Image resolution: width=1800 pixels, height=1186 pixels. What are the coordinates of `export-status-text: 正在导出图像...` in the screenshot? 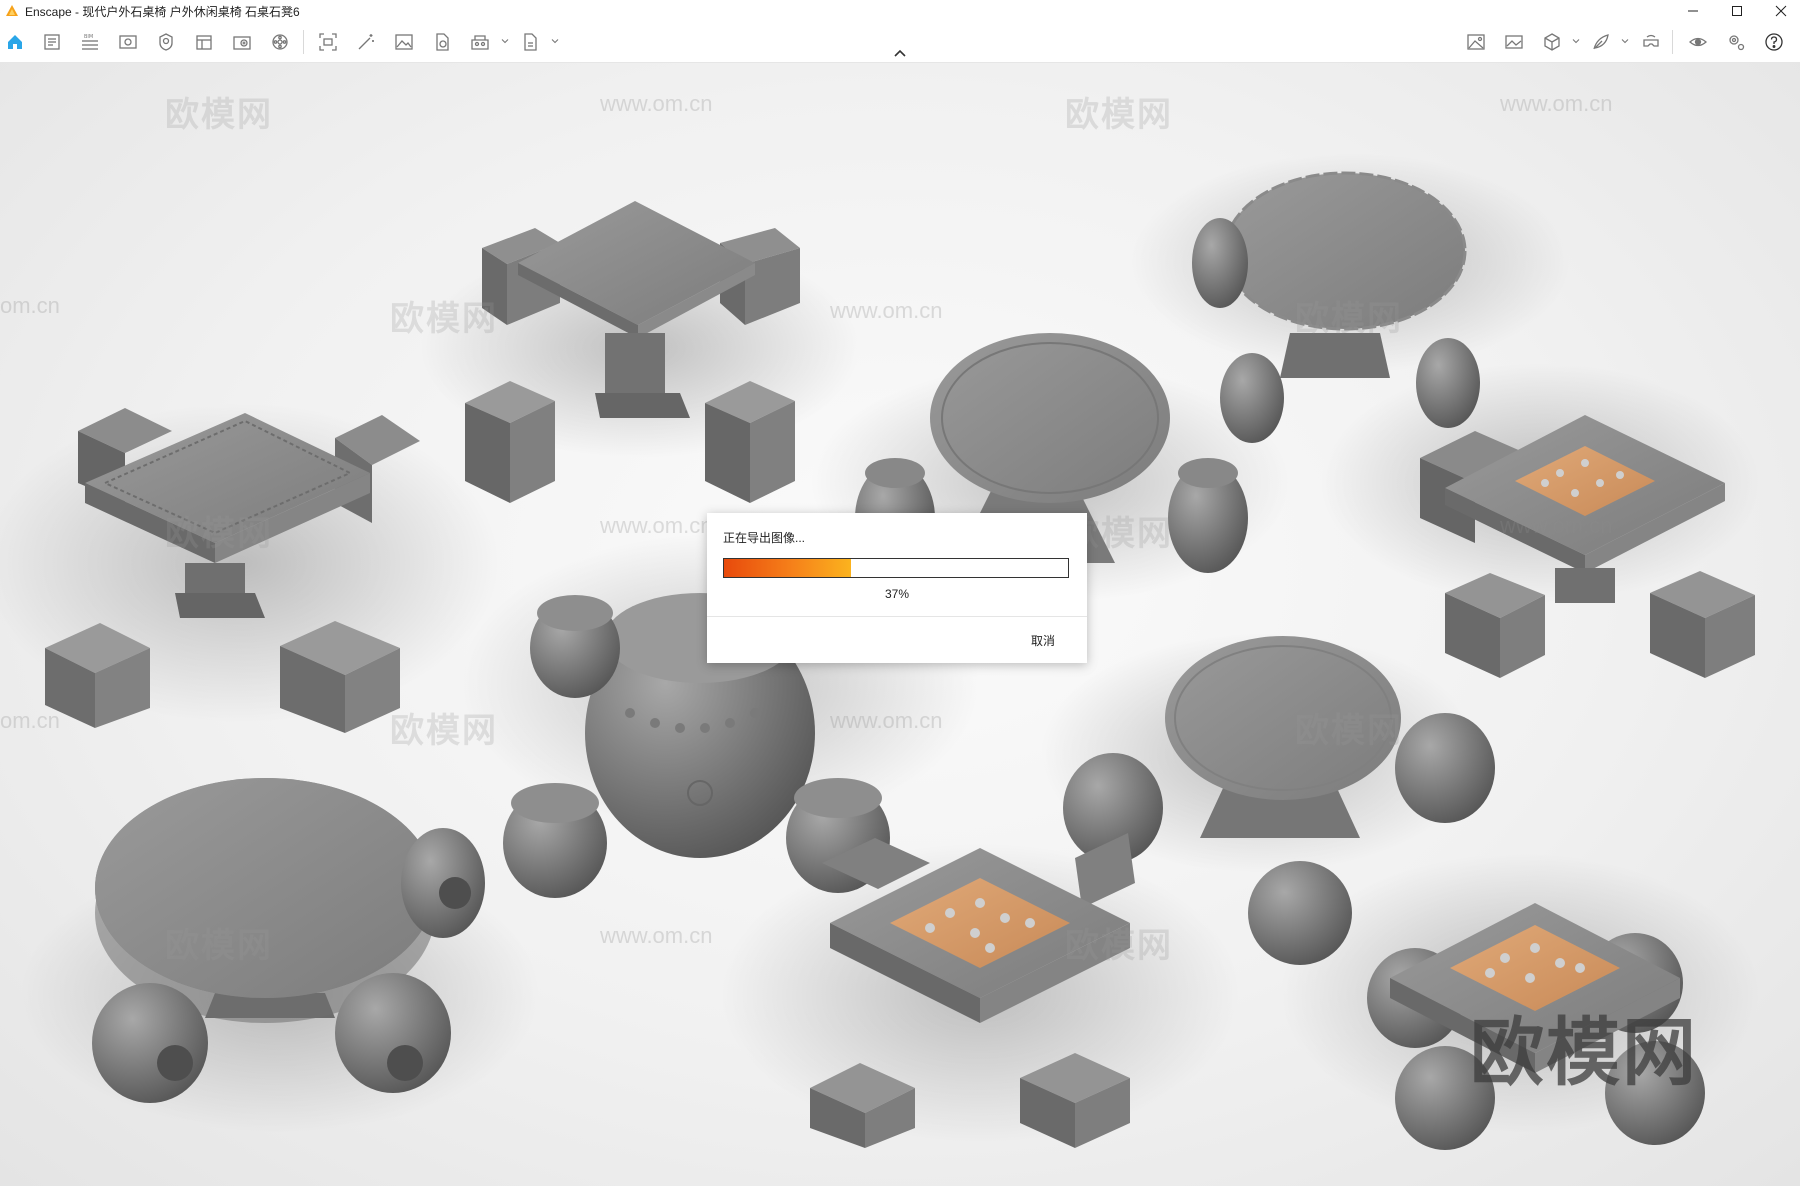 It's located at (764, 538).